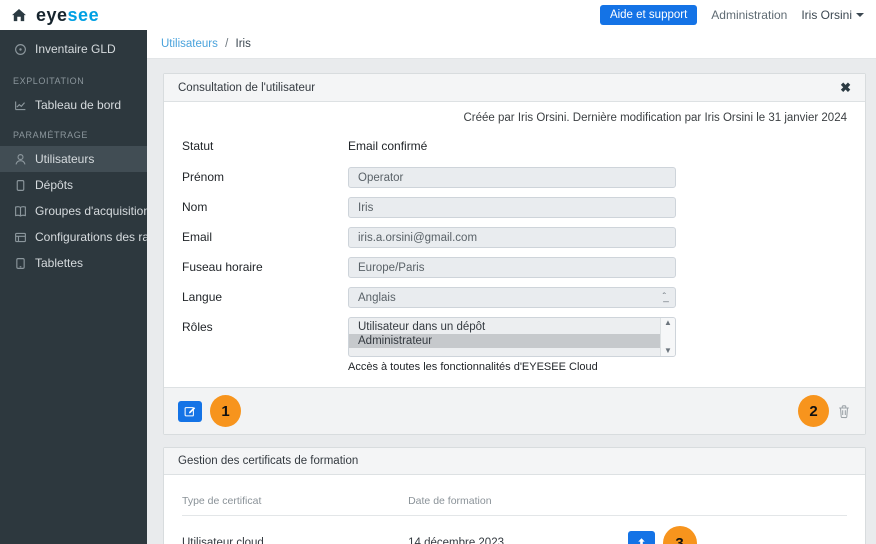 This screenshot has width=876, height=544. What do you see at coordinates (388, 146) in the screenshot?
I see `statut-value: Email confirmé` at bounding box center [388, 146].